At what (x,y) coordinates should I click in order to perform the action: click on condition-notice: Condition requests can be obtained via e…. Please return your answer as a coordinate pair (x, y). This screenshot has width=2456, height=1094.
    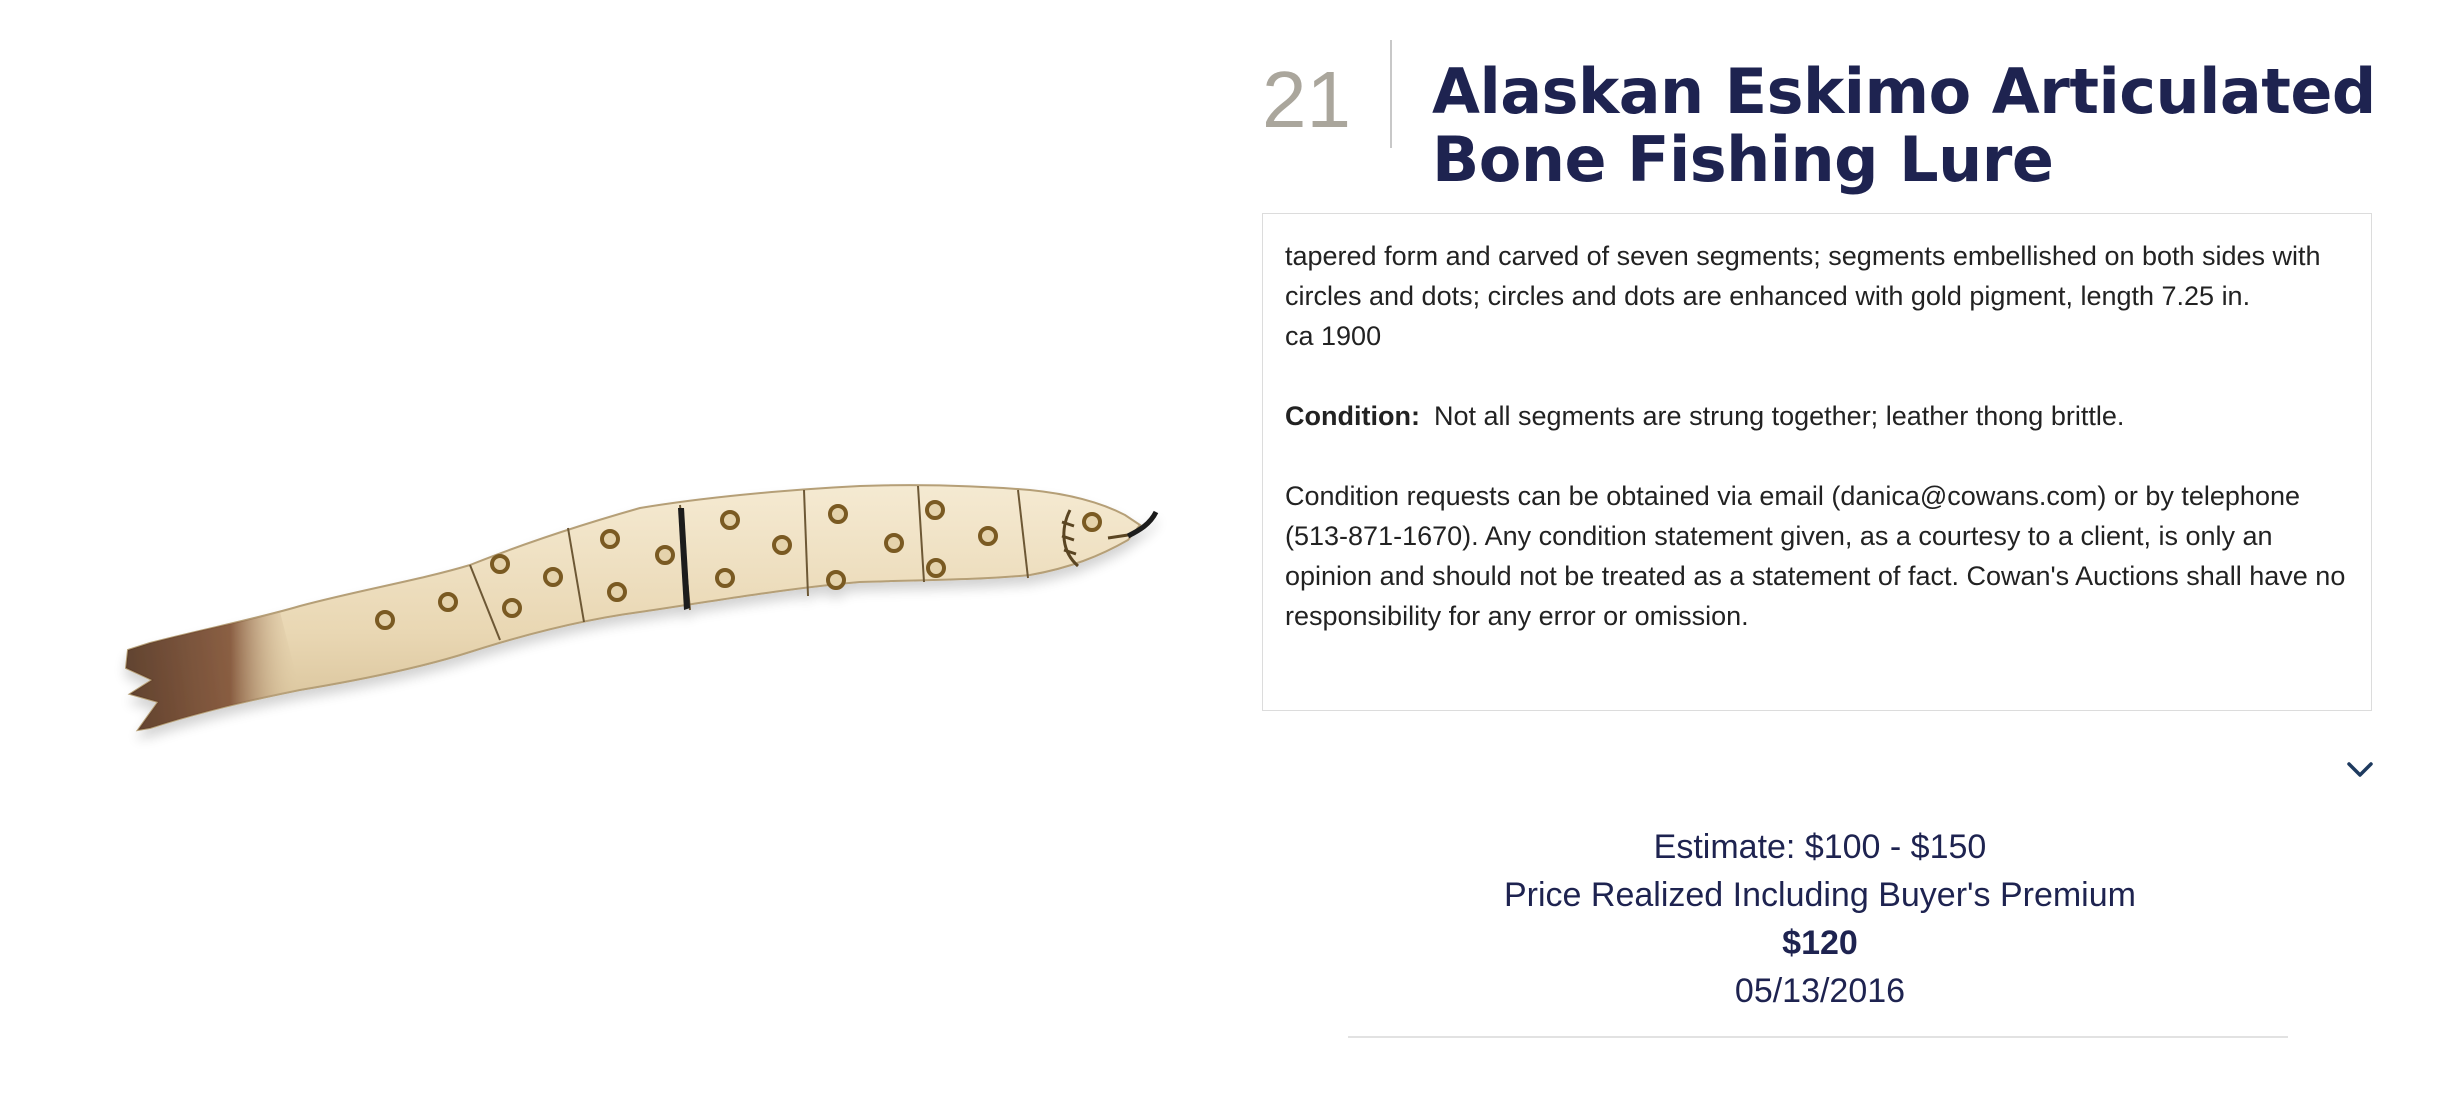
    Looking at the image, I should click on (1815, 556).